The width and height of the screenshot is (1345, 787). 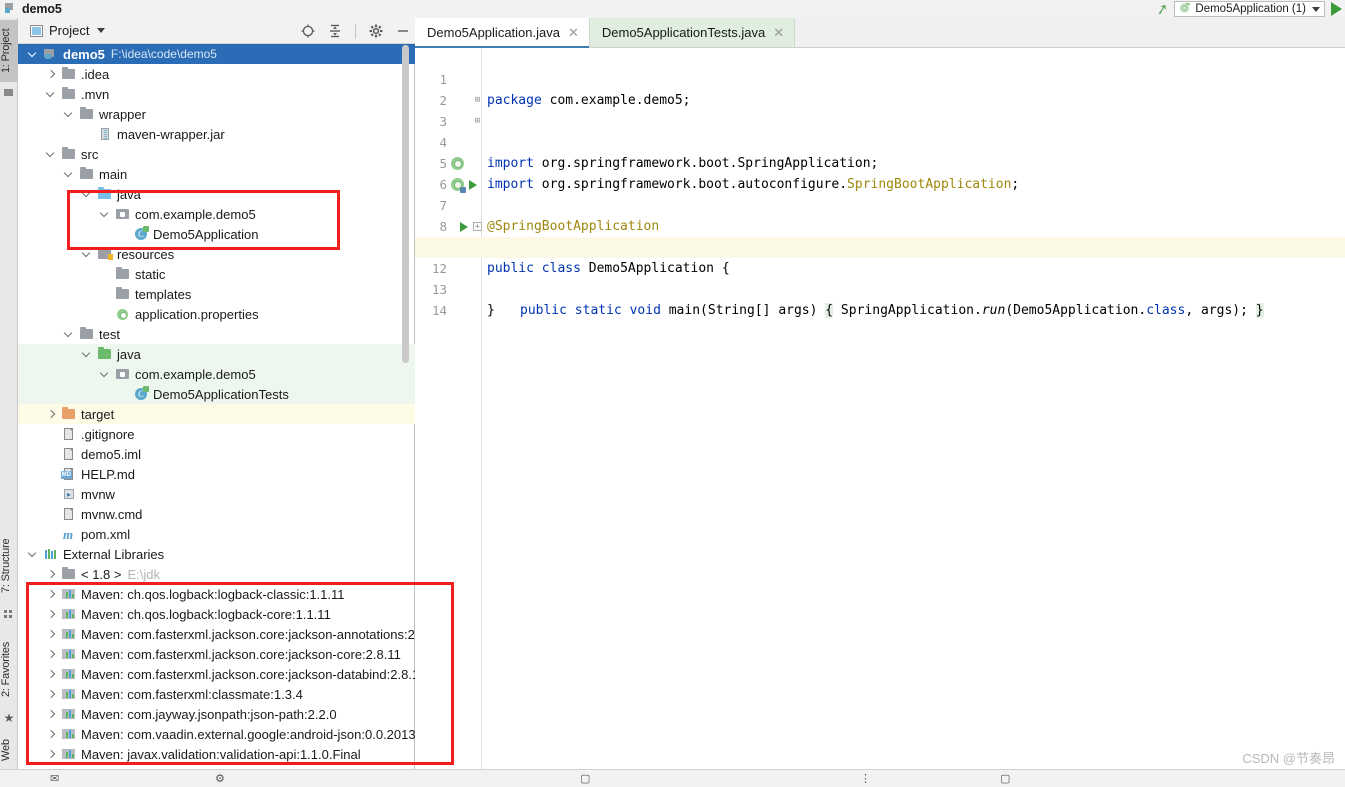 What do you see at coordinates (1336, 9) in the screenshot?
I see `run-play-icon` at bounding box center [1336, 9].